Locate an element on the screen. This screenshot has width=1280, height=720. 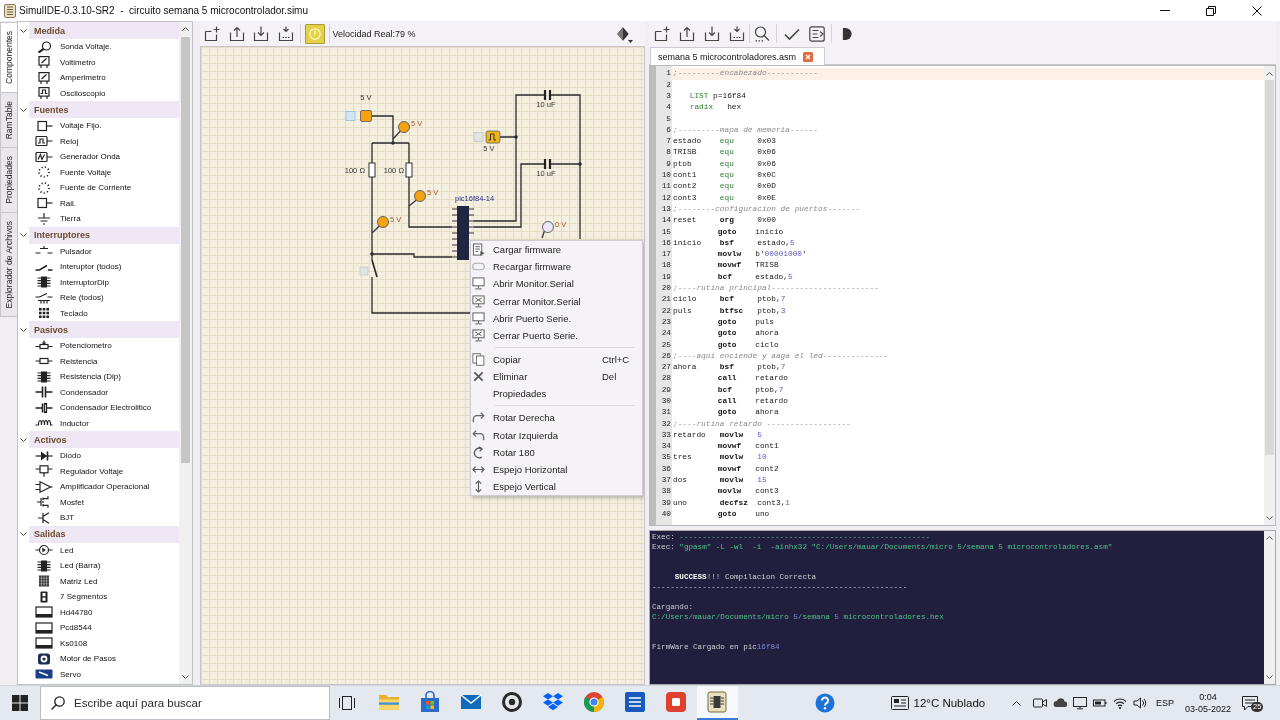
battery-icon is located at coordinates (1100, 703).